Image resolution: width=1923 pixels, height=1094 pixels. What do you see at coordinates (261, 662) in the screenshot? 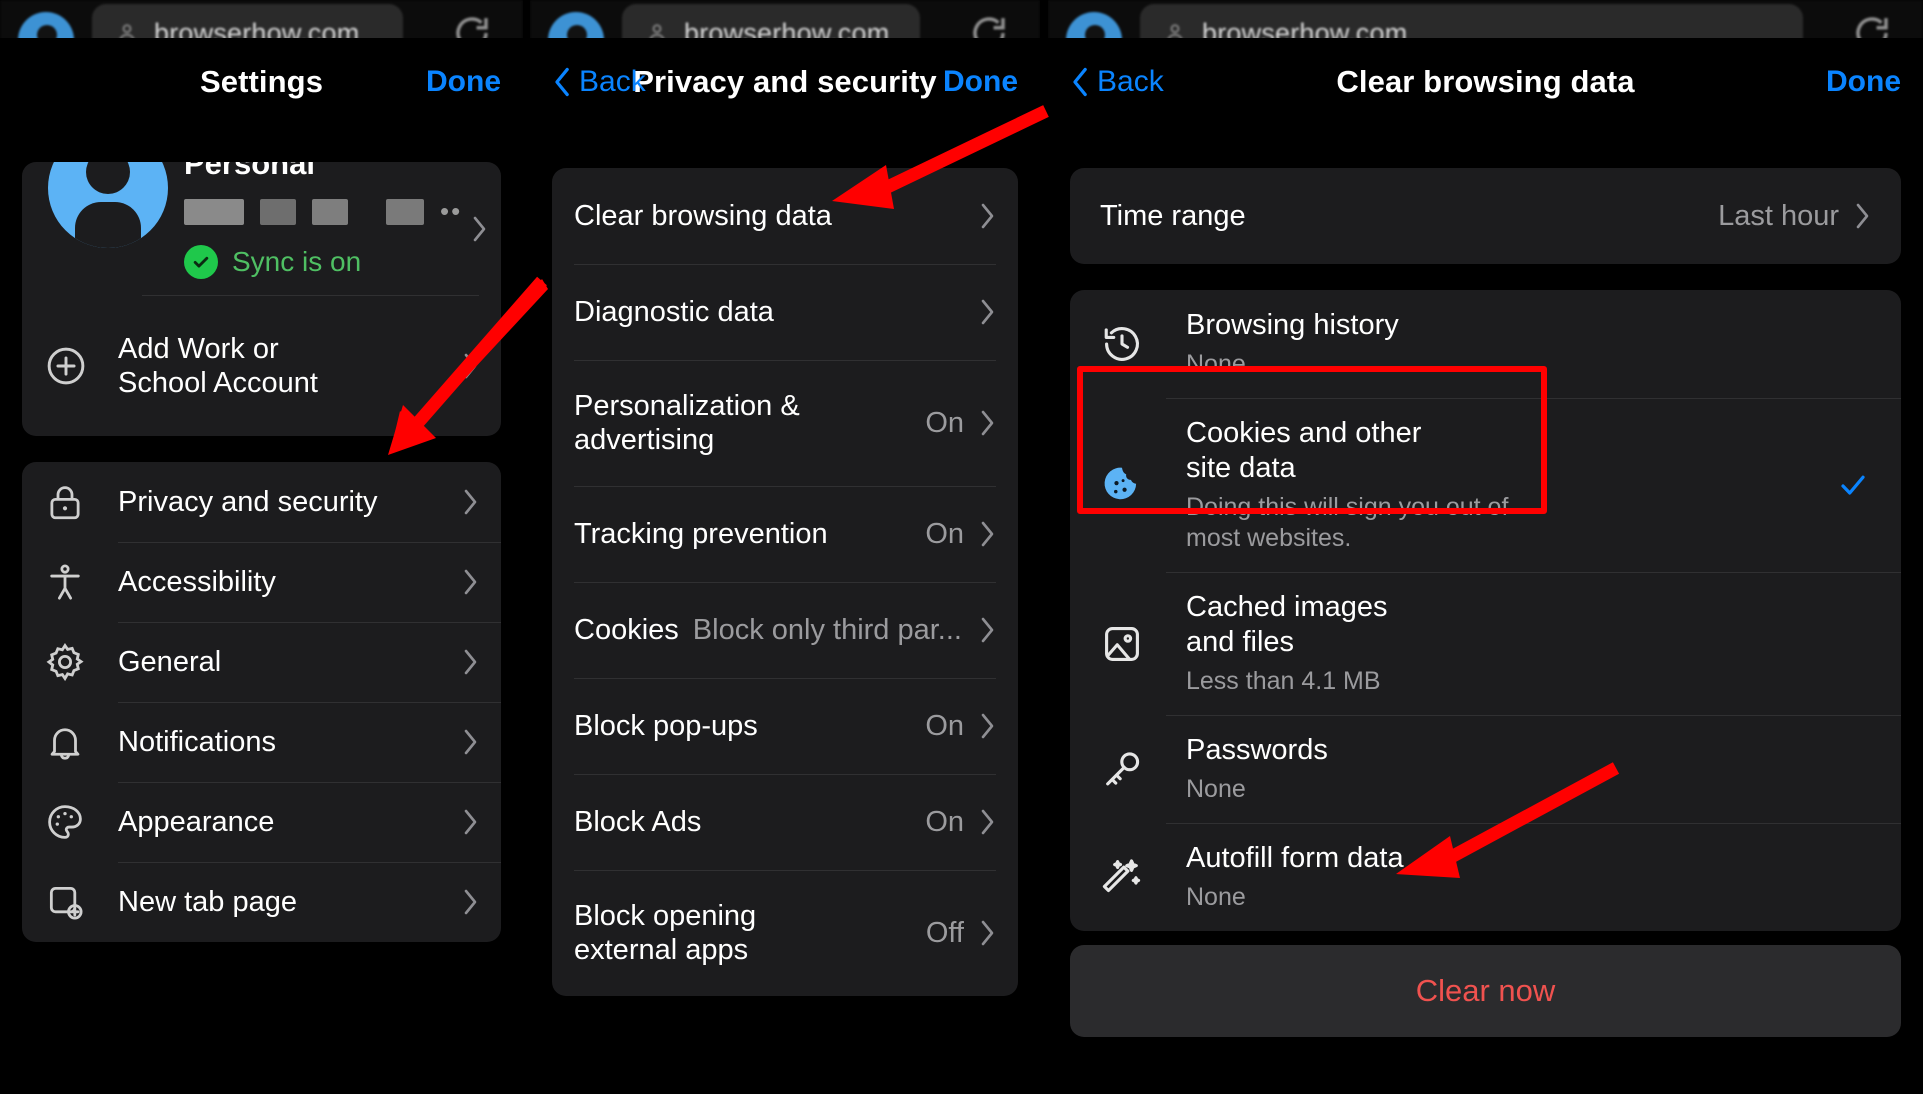
I see `sidebar-item-general: General` at bounding box center [261, 662].